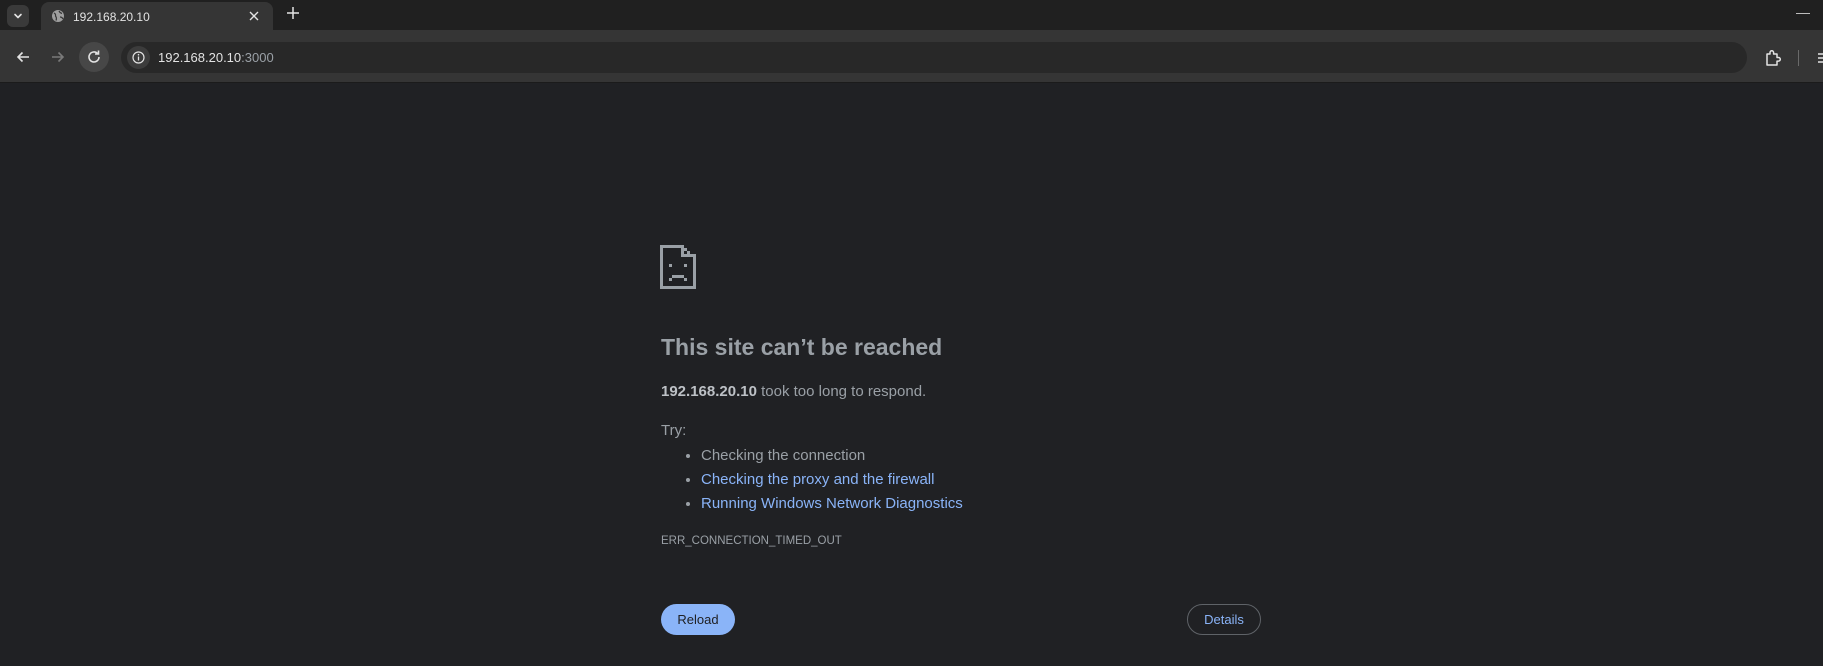 Image resolution: width=1823 pixels, height=666 pixels. Describe the element at coordinates (1773, 58) in the screenshot. I see `puzzle-icon` at that location.